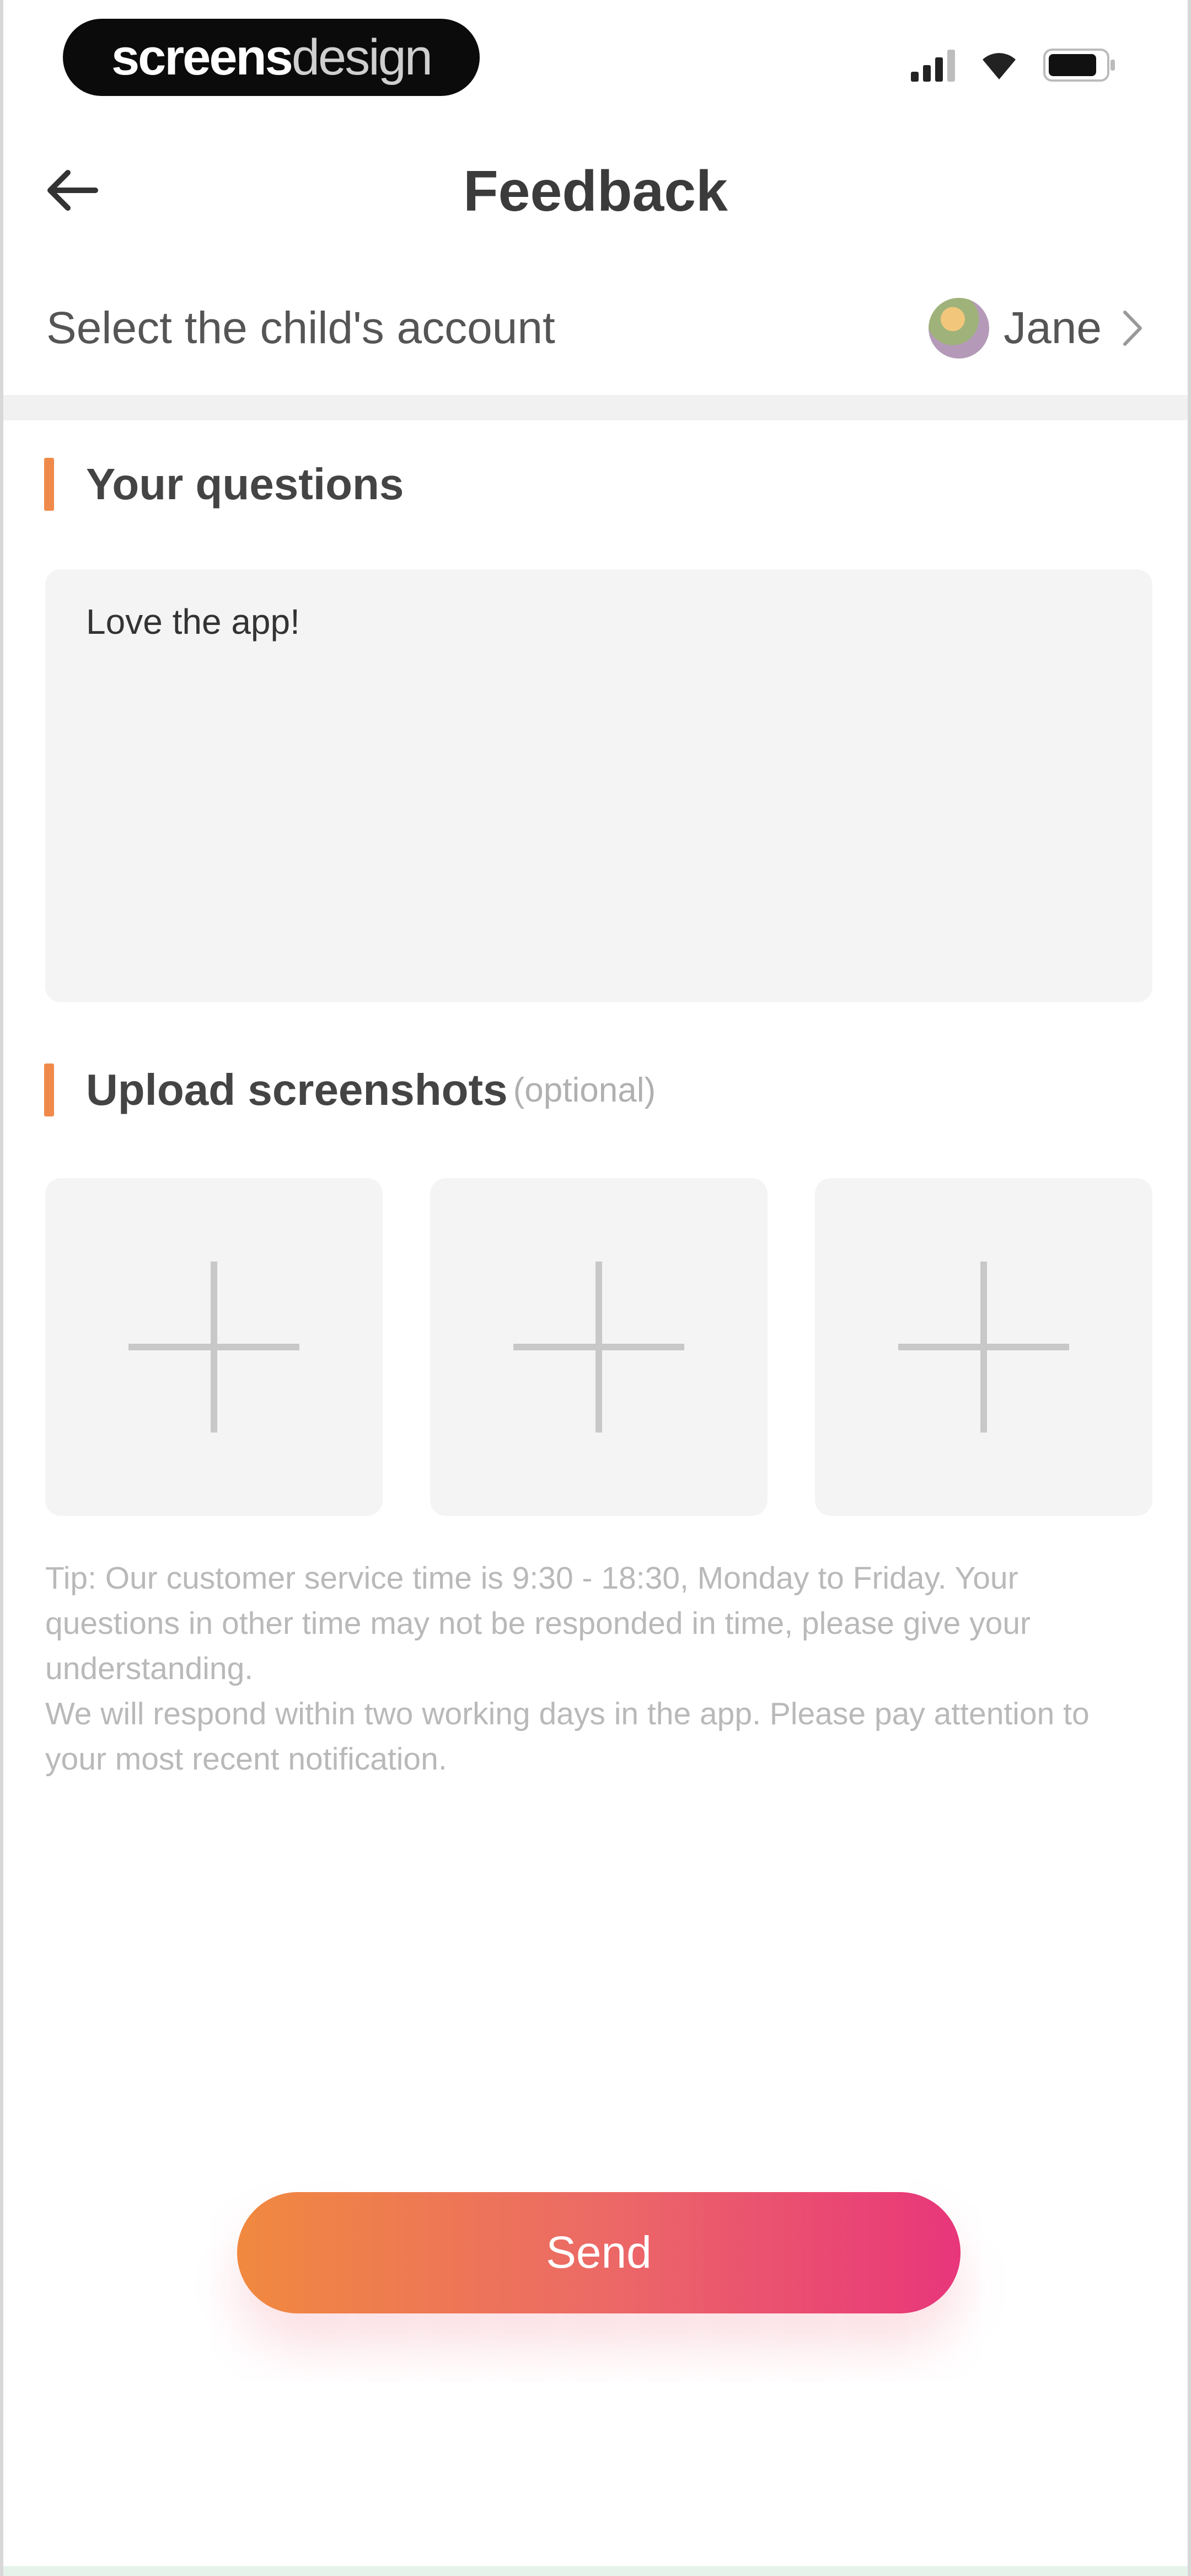 This screenshot has width=1191, height=2576. What do you see at coordinates (584, 1090) in the screenshot?
I see `optional-note: (optional)` at bounding box center [584, 1090].